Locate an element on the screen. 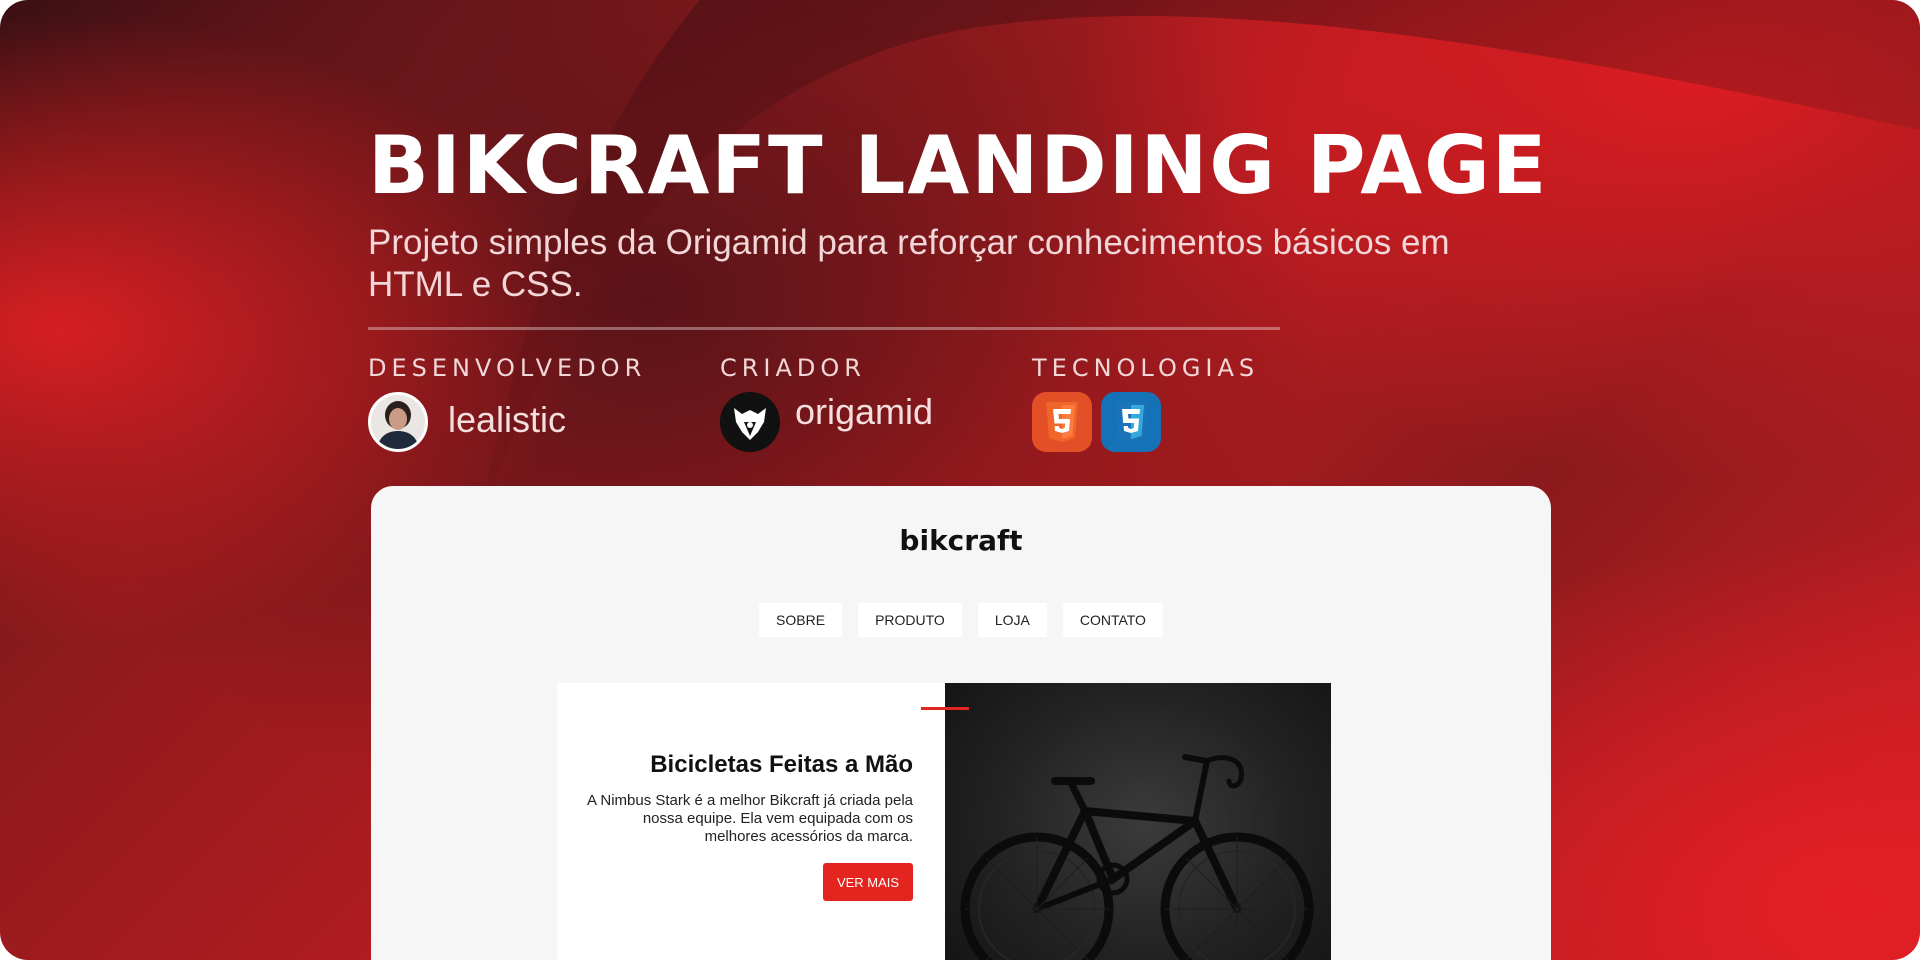  preview-logo: bikcraft is located at coordinates (961, 540).